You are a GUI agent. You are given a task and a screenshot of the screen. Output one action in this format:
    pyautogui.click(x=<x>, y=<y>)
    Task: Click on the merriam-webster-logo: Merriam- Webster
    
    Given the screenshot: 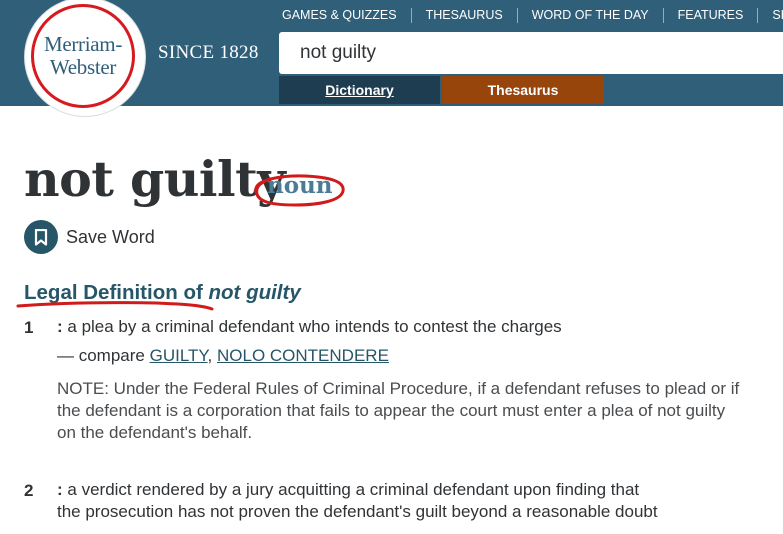 What is the action you would take?
    pyautogui.click(x=83, y=56)
    